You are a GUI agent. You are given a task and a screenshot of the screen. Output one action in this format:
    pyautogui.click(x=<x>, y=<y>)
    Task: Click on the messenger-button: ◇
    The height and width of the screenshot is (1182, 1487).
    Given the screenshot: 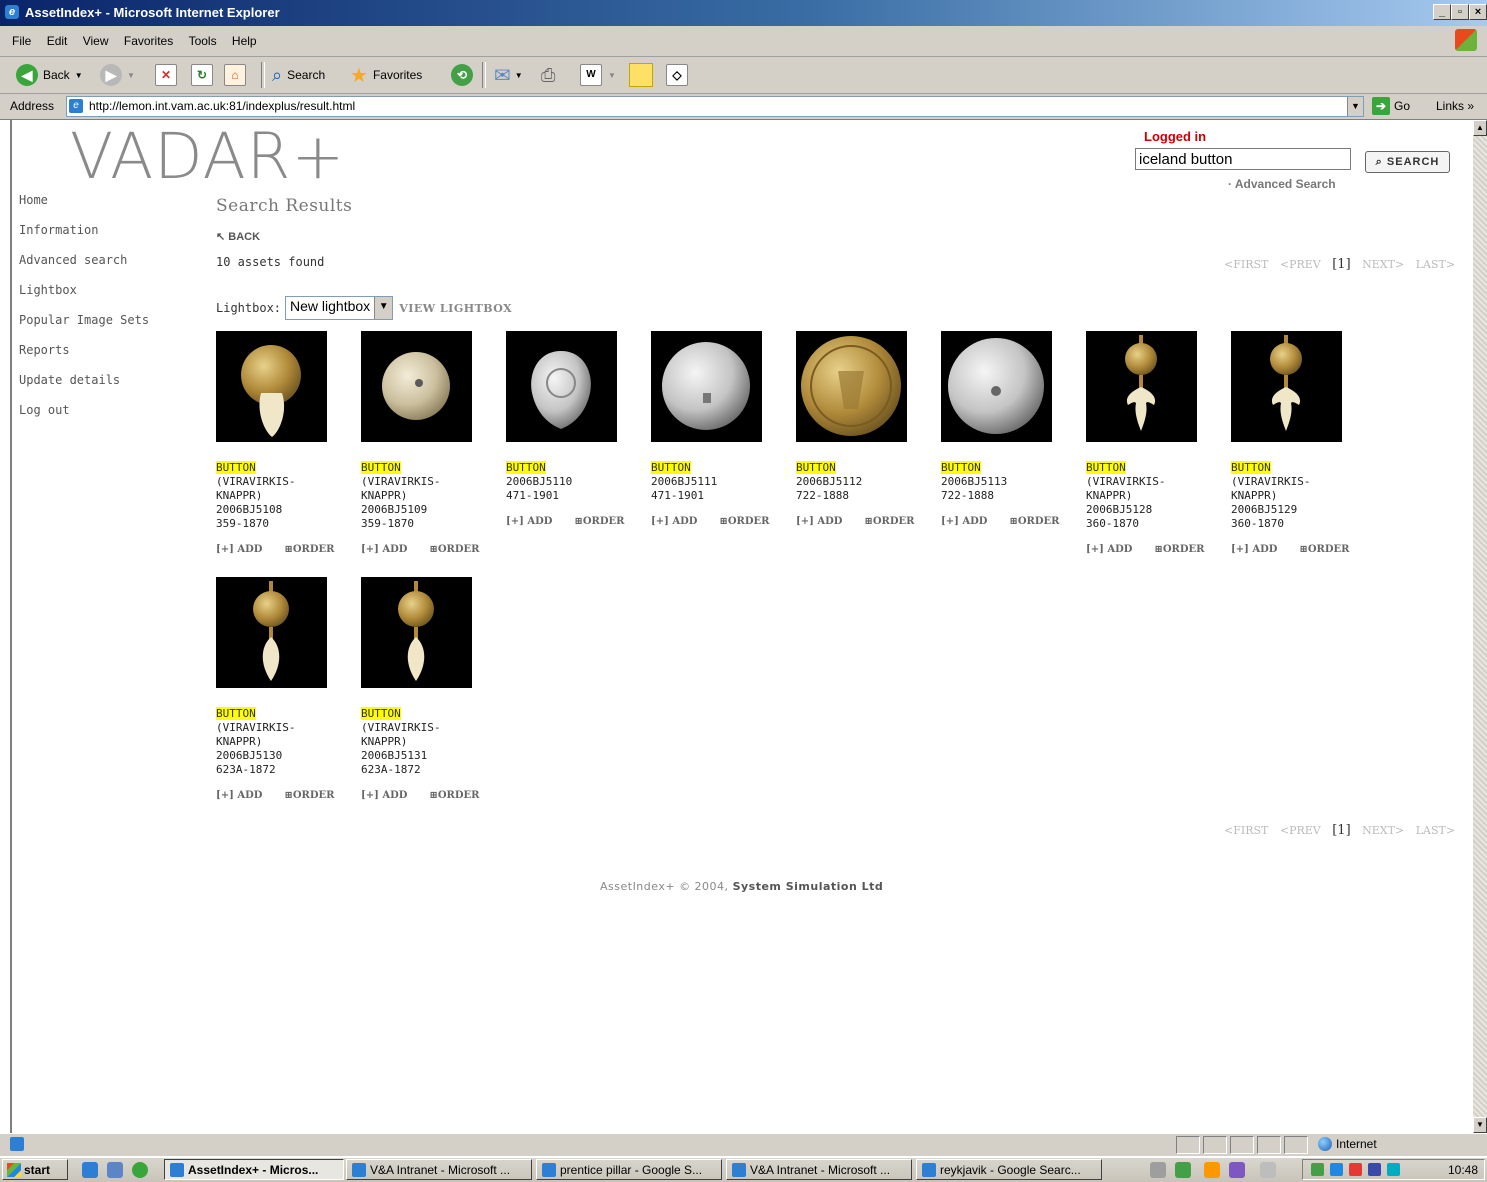 What is the action you would take?
    pyautogui.click(x=677, y=75)
    